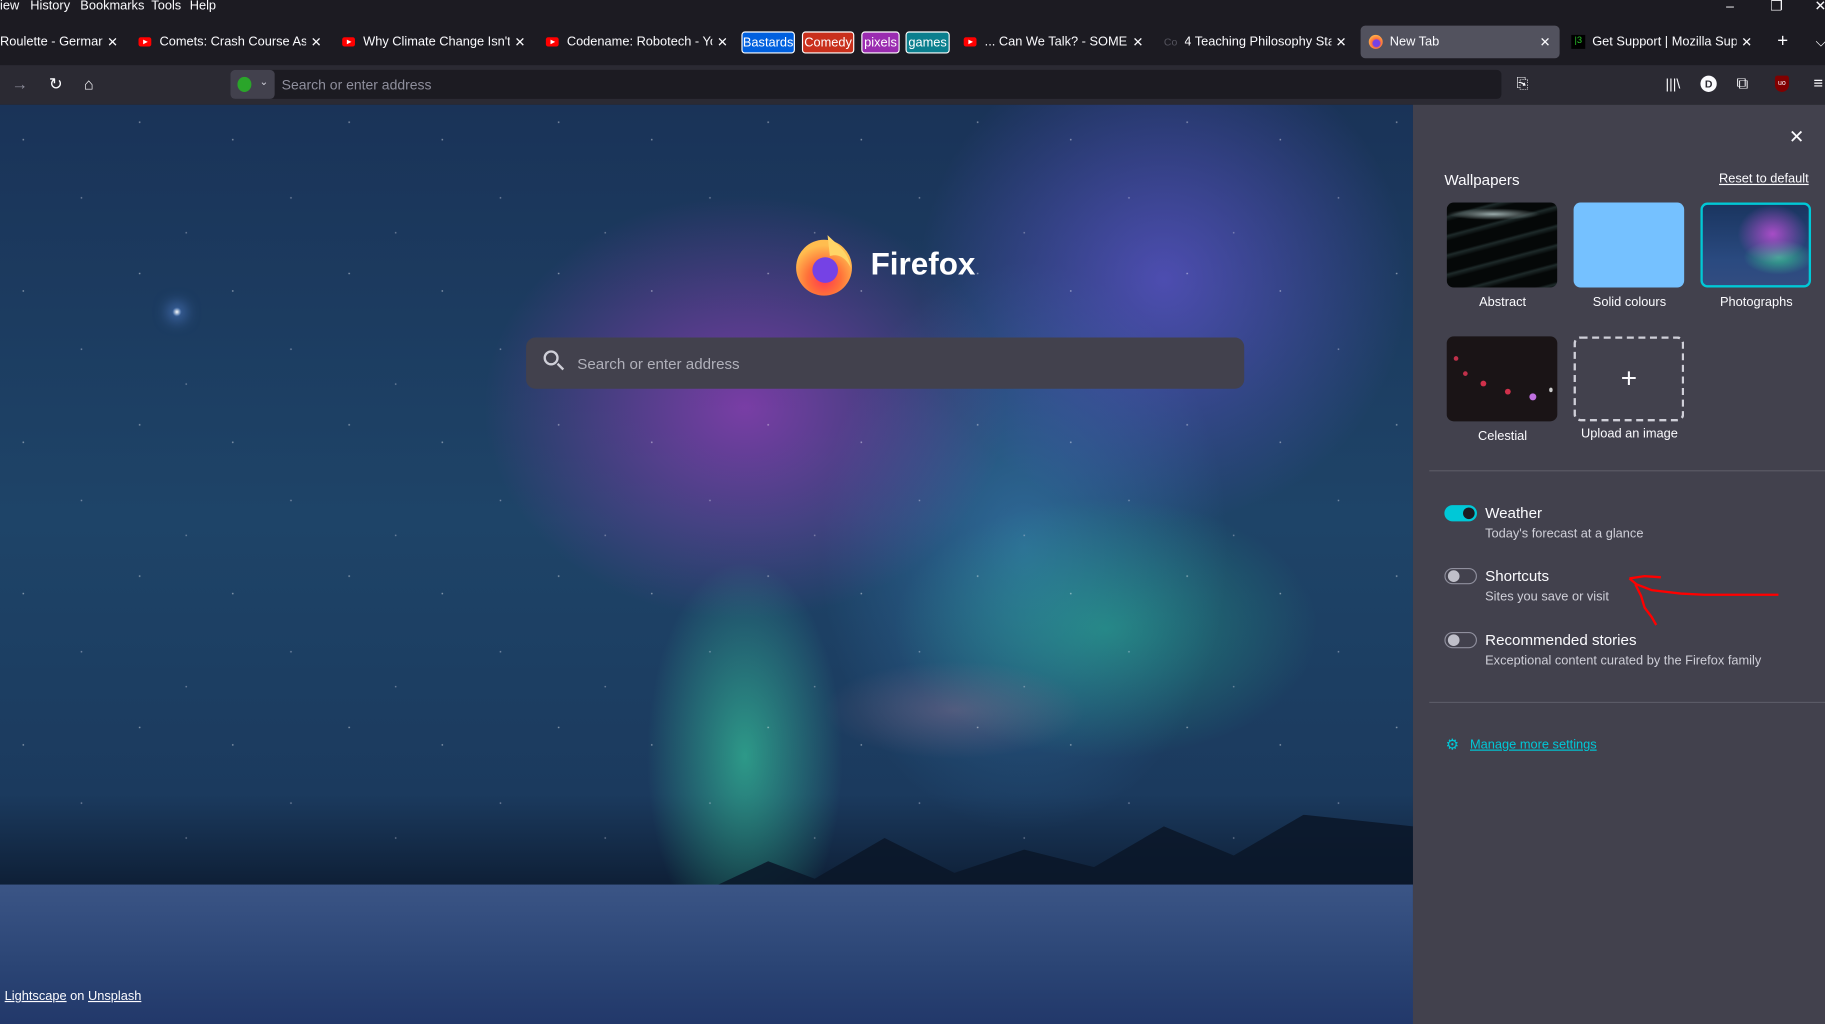 This screenshot has width=1825, height=1024. I want to click on forward-arrow-icon: →, so click(20, 84).